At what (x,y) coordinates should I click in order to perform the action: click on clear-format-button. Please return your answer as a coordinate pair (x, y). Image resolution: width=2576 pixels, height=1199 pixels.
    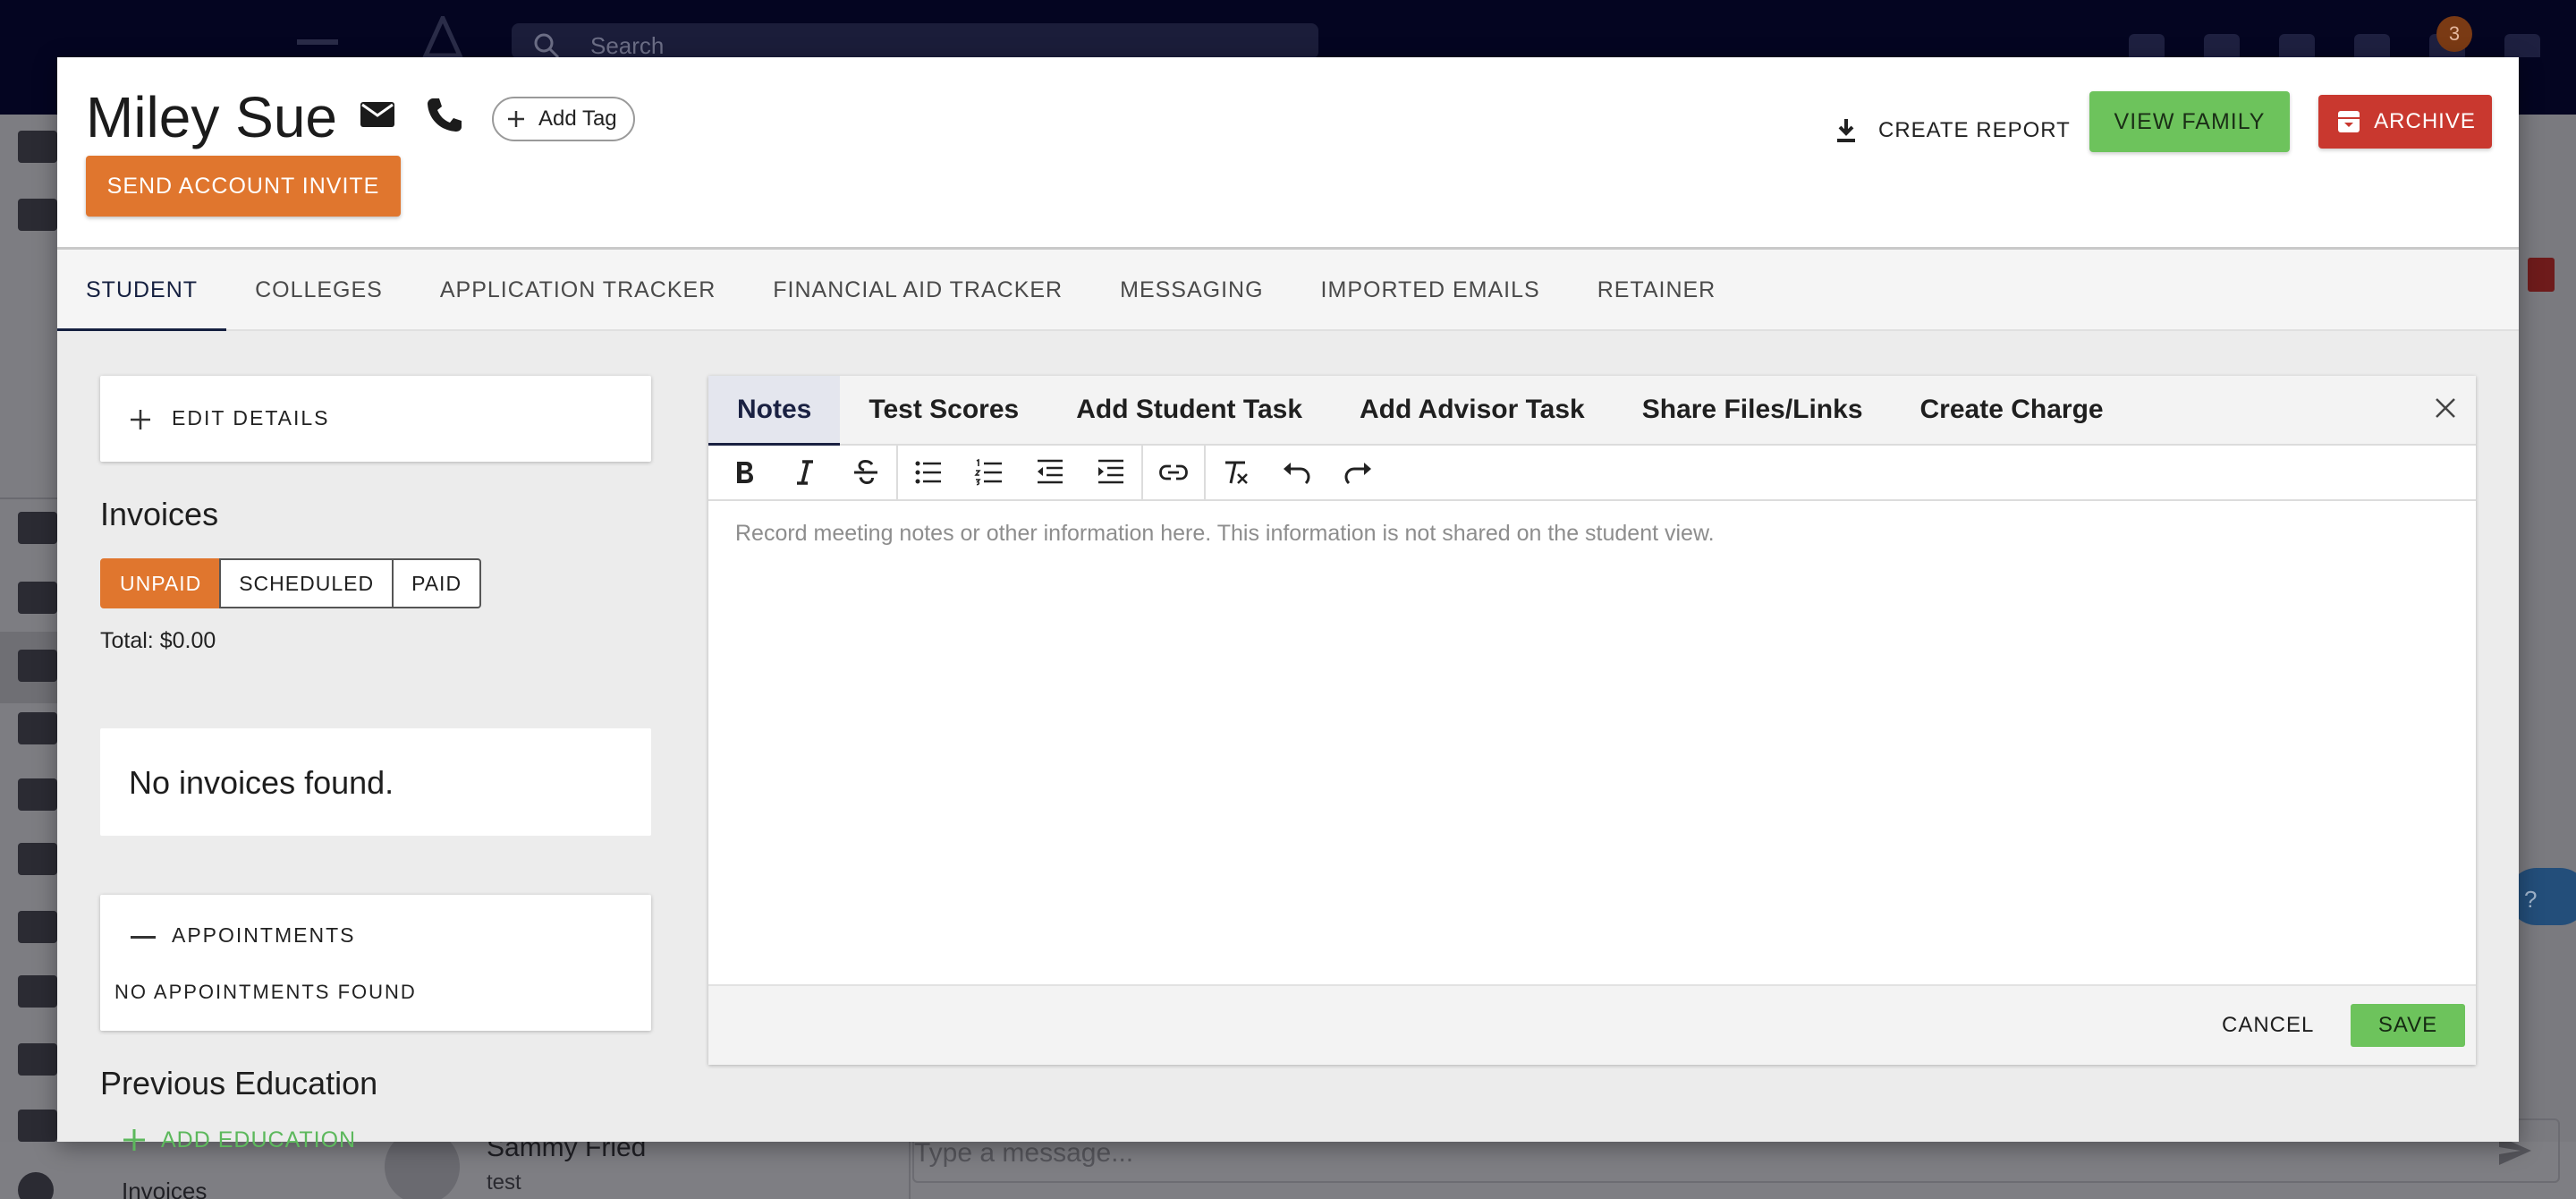
    Looking at the image, I should click on (1236, 472).